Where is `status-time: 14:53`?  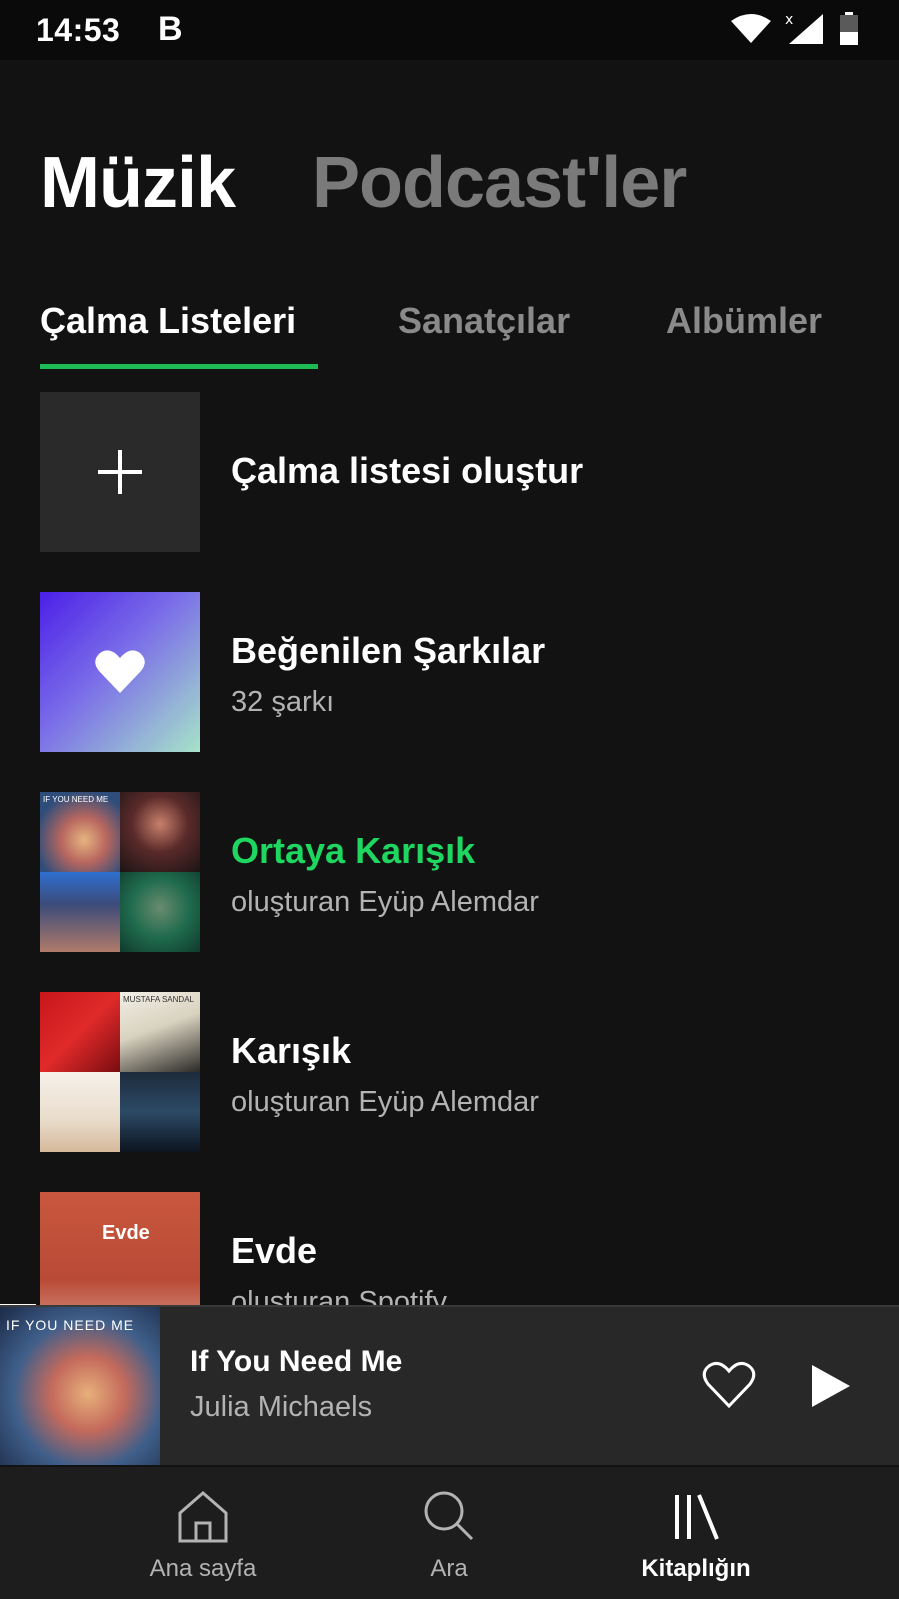 status-time: 14:53 is located at coordinates (78, 30).